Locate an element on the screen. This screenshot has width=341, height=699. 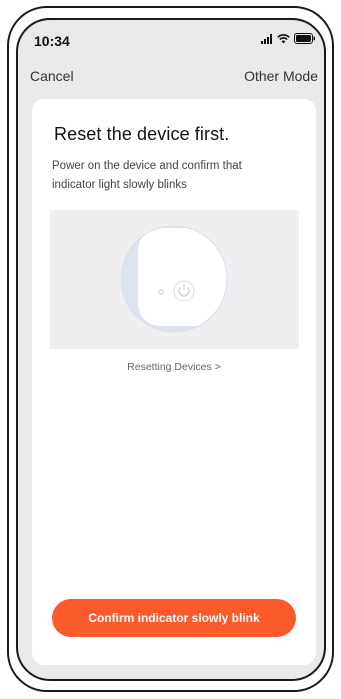
device-illustration-graphic is located at coordinates (174, 279).